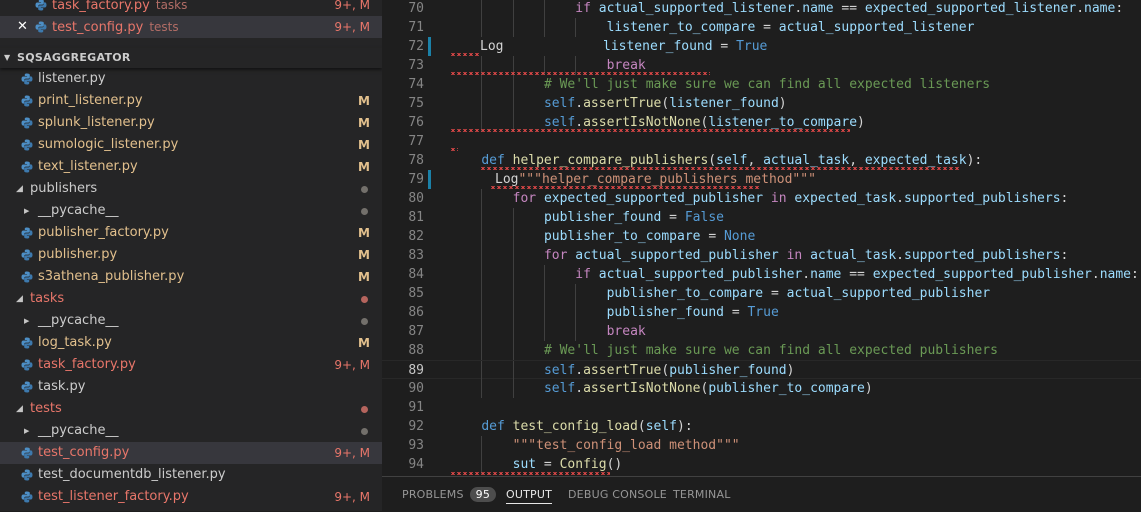 Image resolution: width=1141 pixels, height=512 pixels. What do you see at coordinates (191, 189) in the screenshot?
I see `tree-folder: ◢ publishers` at bounding box center [191, 189].